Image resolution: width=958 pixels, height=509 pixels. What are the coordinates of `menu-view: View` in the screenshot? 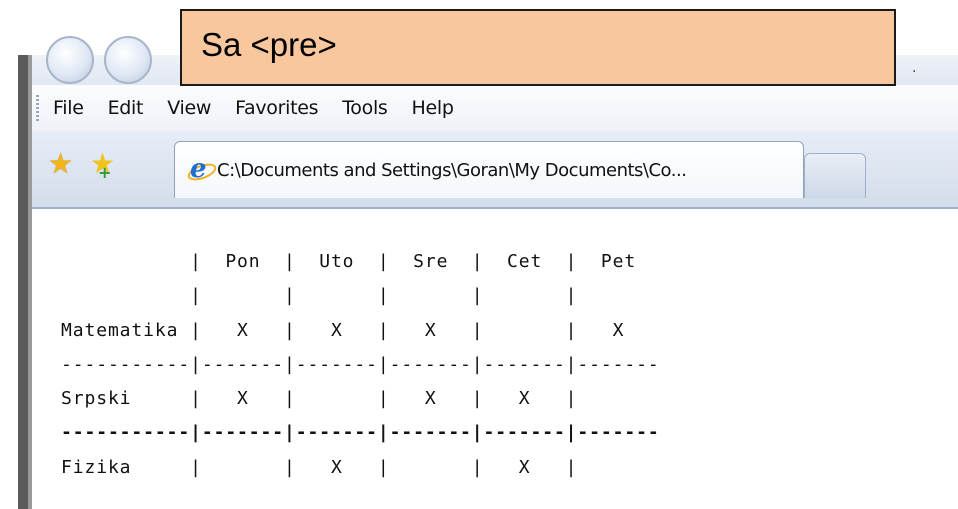 It's located at (189, 108).